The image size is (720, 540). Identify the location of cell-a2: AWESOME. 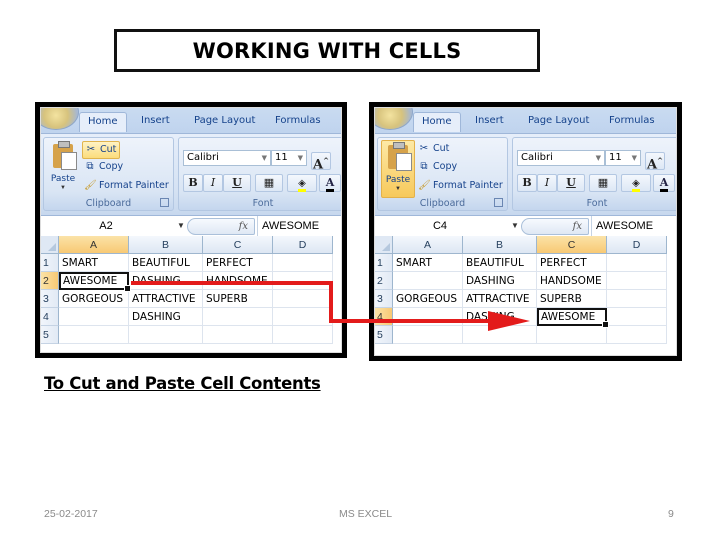
(95, 282).